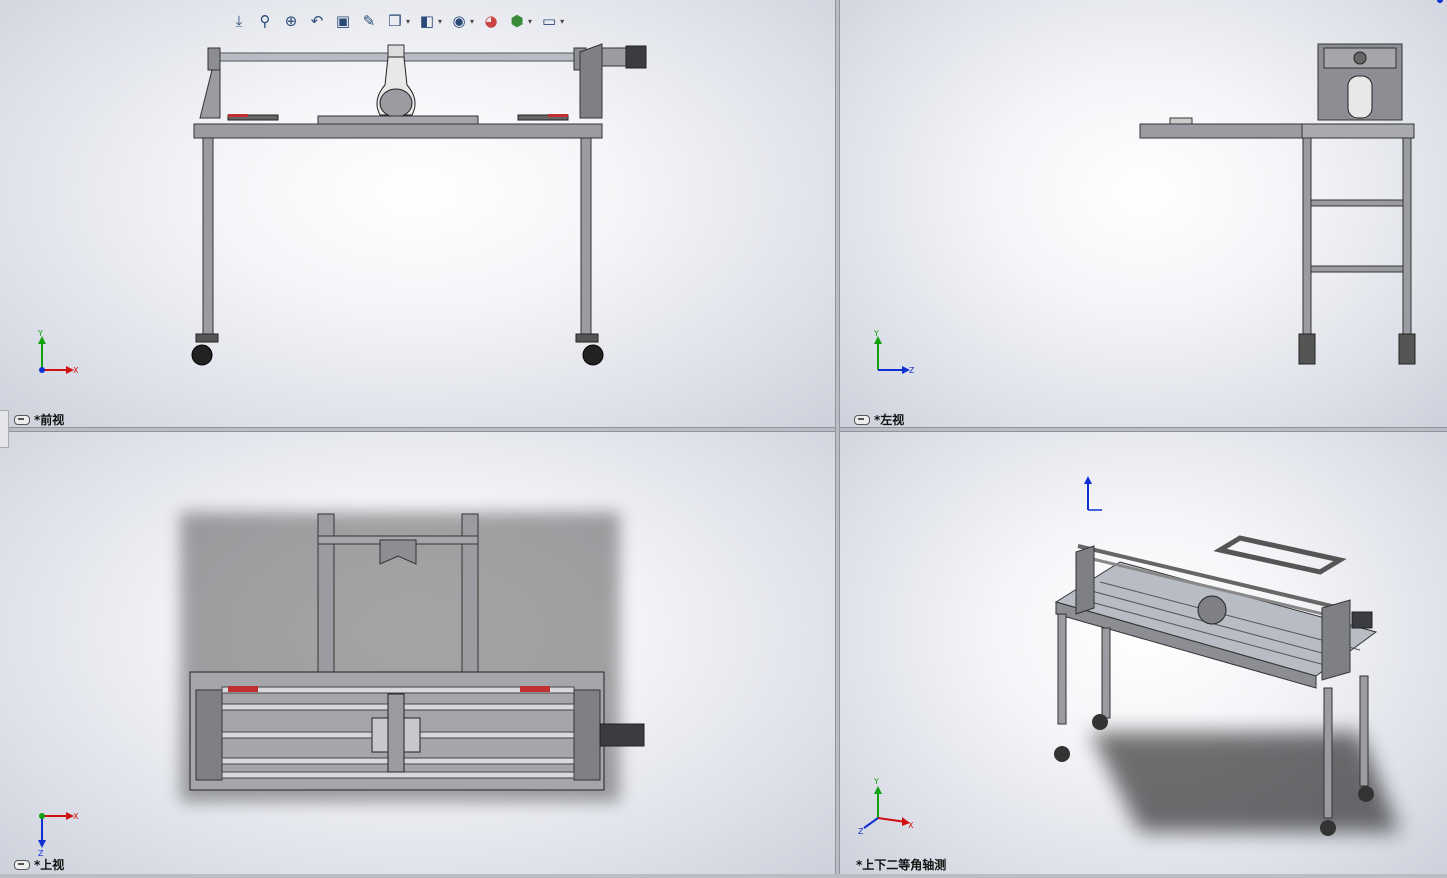 The image size is (1447, 878). What do you see at coordinates (49, 420) in the screenshot?
I see `view-name: *前视` at bounding box center [49, 420].